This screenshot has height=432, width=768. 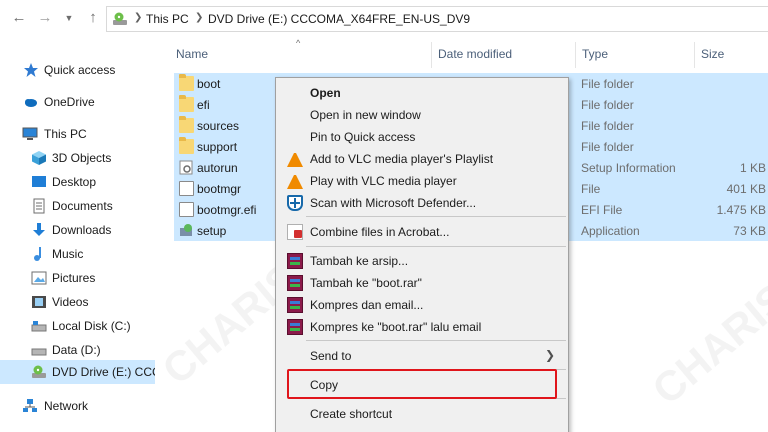 What do you see at coordinates (422, 414) in the screenshot?
I see `menu-item-create-shortcut: Create shortcut` at bounding box center [422, 414].